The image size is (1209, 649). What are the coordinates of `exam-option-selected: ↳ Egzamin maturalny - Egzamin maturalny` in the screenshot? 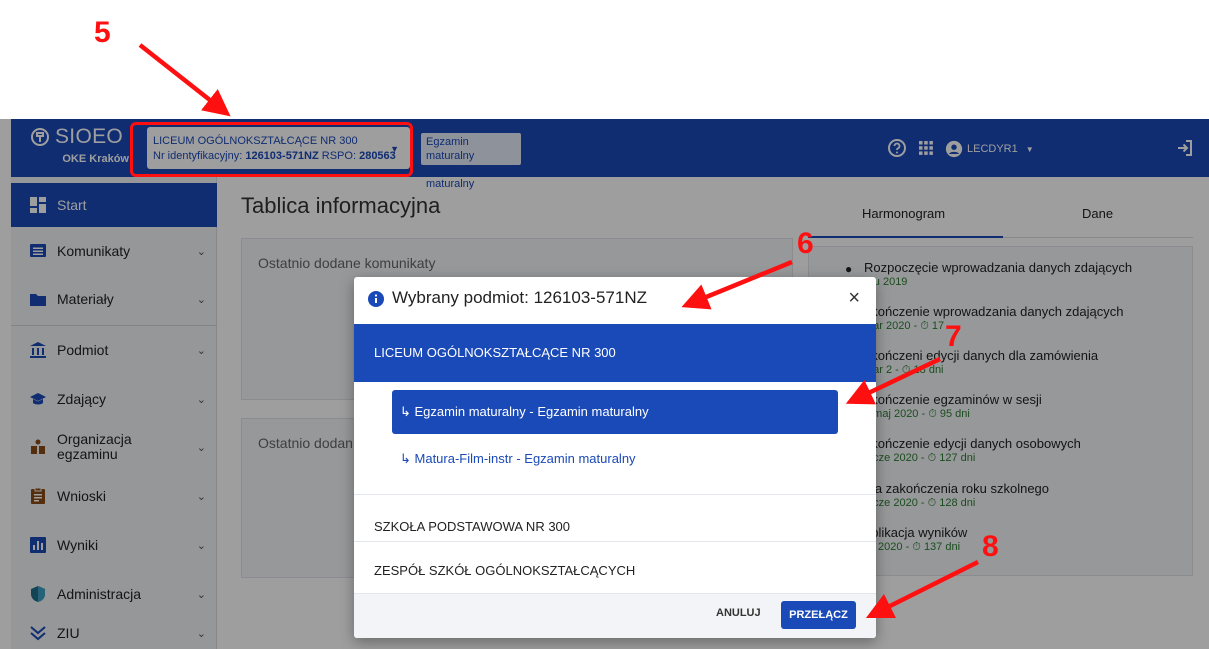 It's located at (615, 412).